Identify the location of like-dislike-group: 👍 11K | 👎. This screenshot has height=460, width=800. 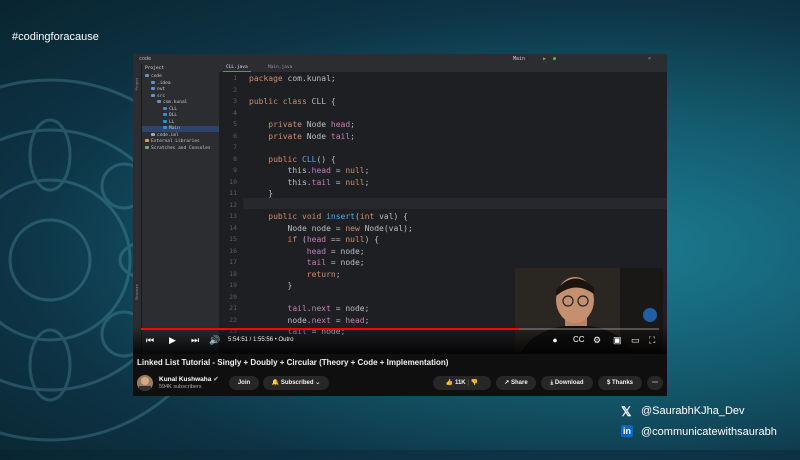
(462, 383).